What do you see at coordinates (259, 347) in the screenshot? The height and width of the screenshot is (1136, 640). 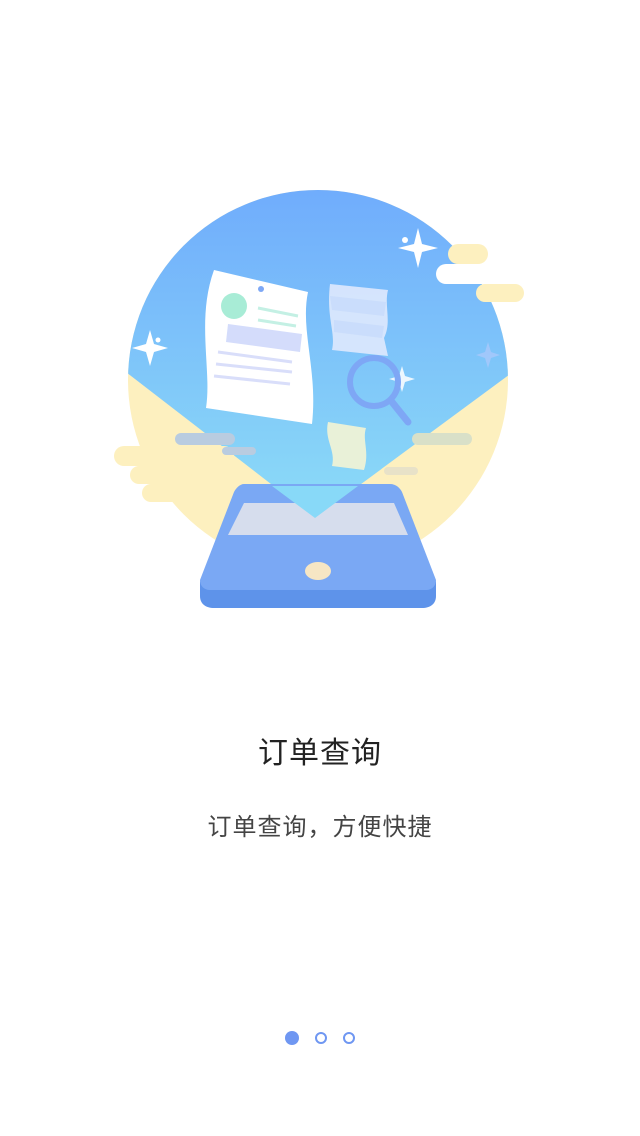 I see `document-icon` at bounding box center [259, 347].